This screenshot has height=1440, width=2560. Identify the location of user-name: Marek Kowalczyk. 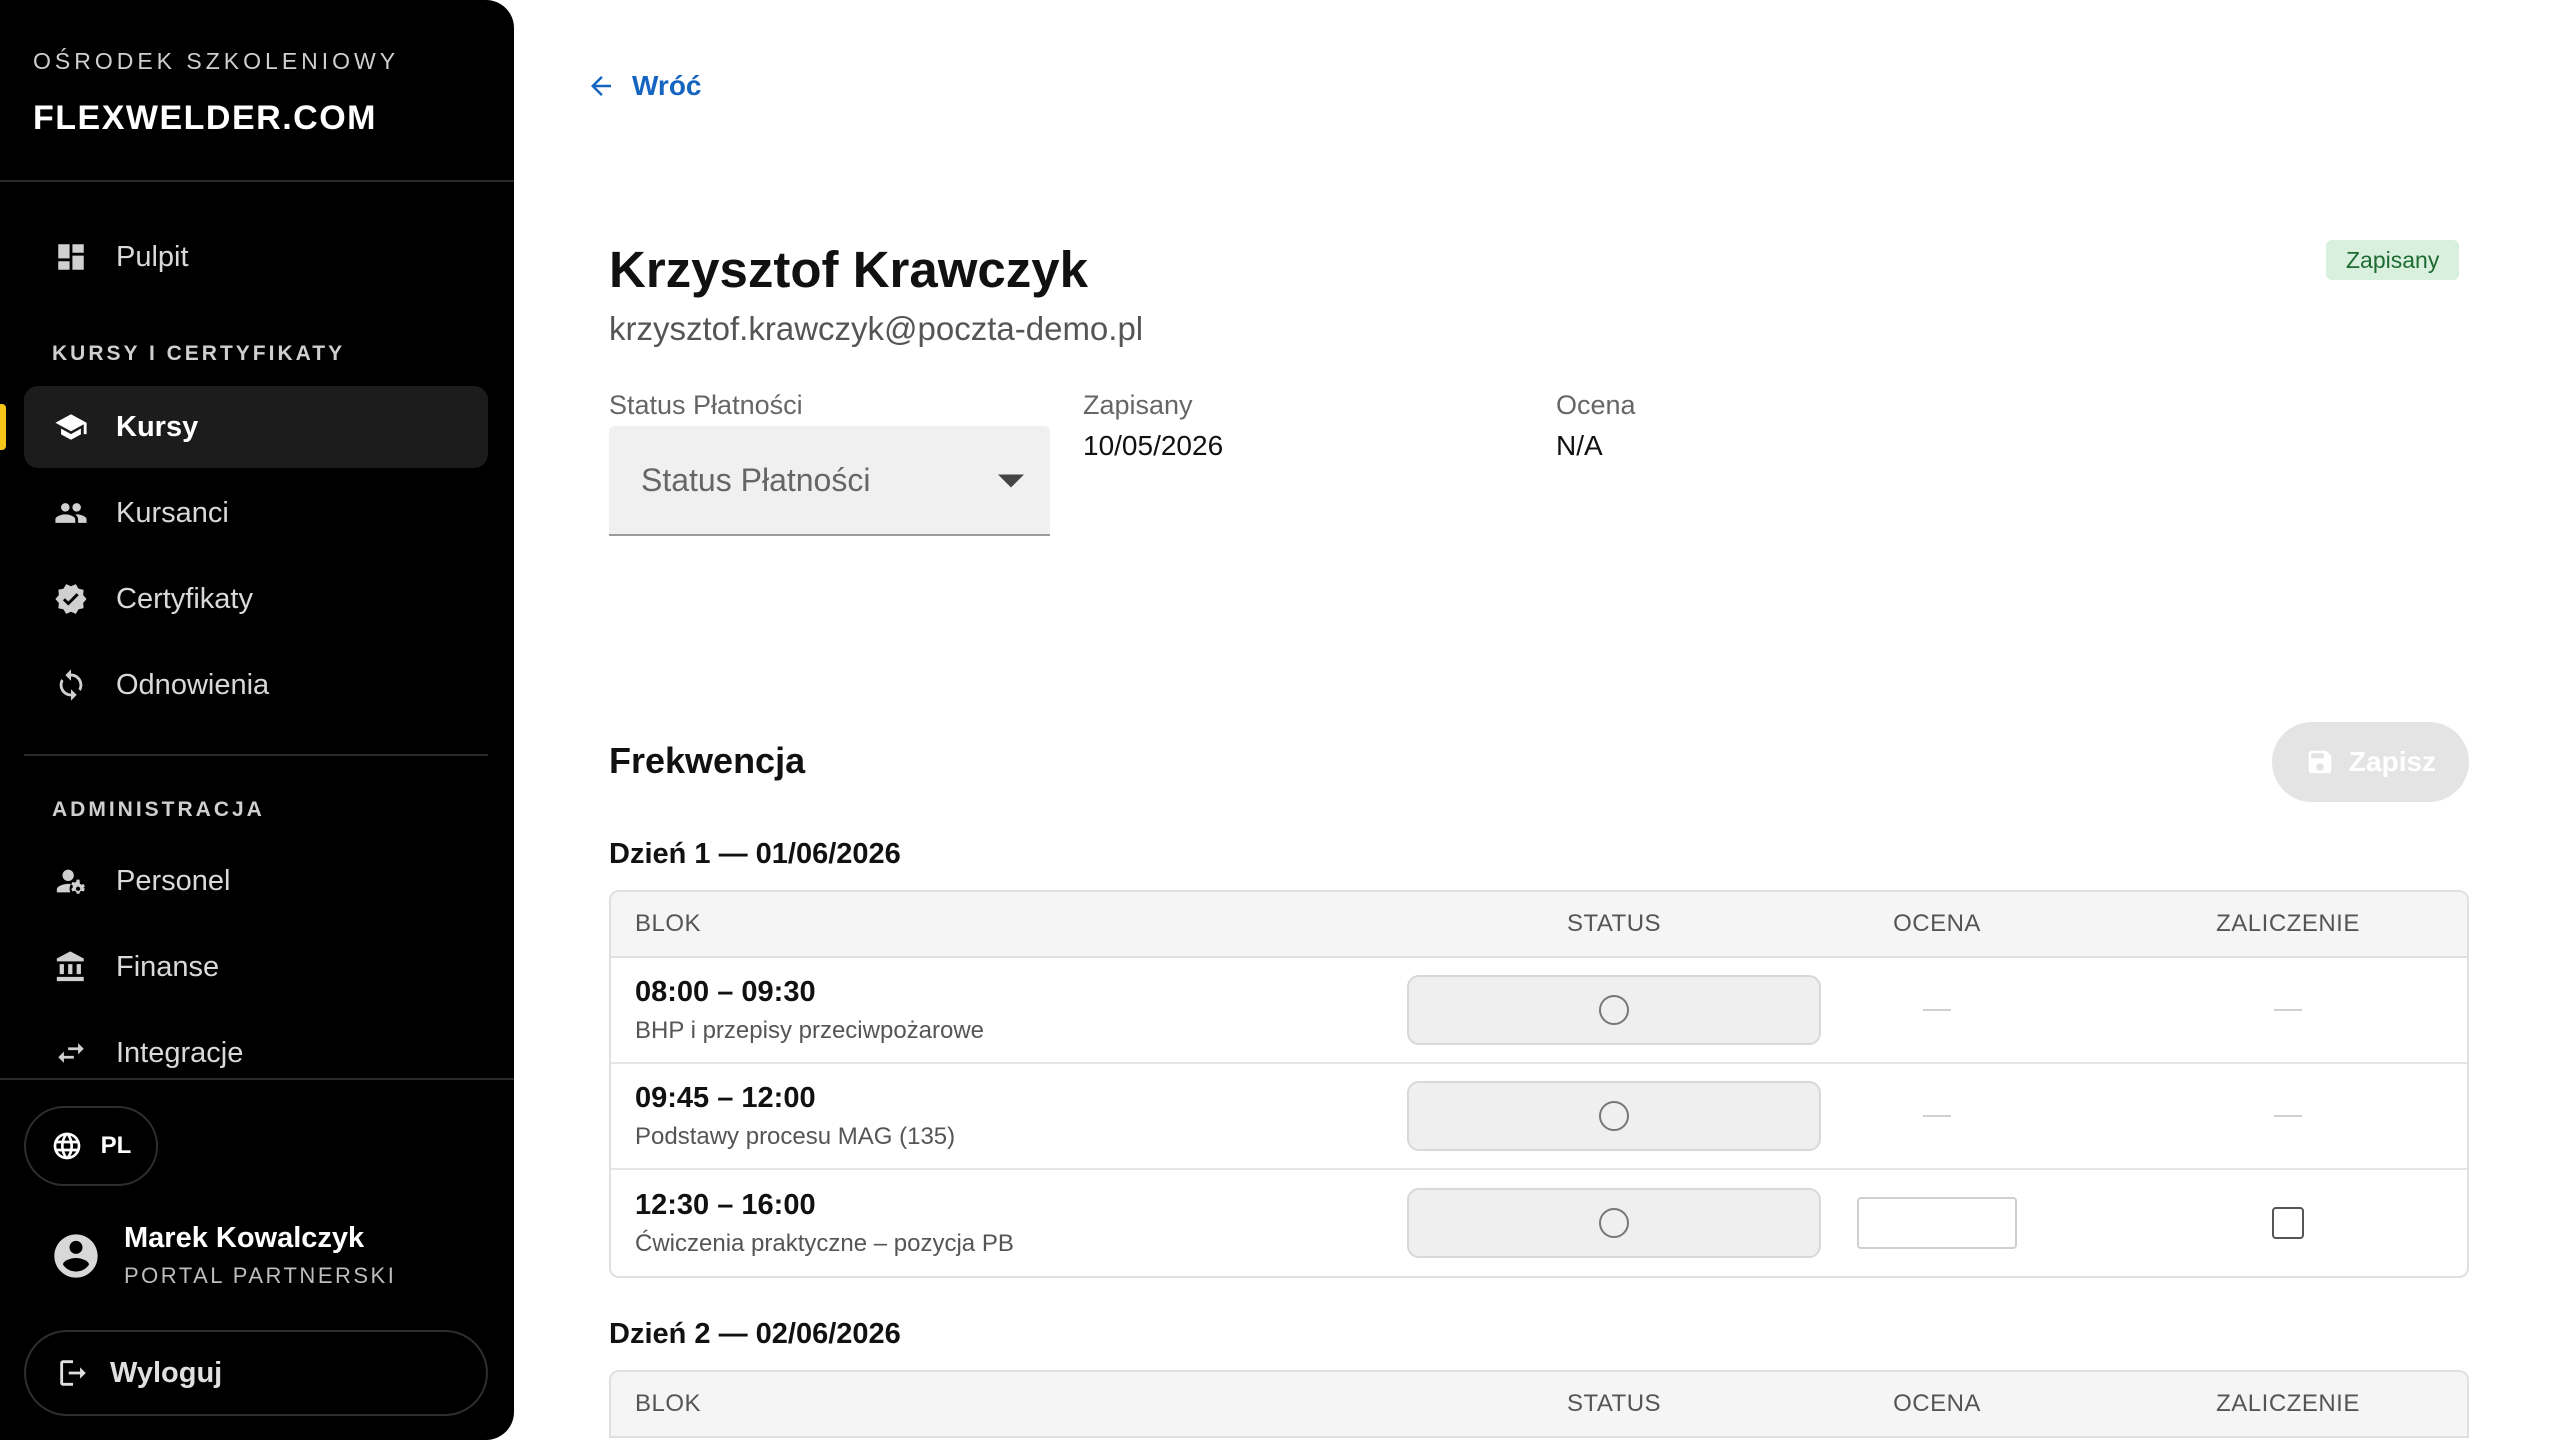
(244, 1238).